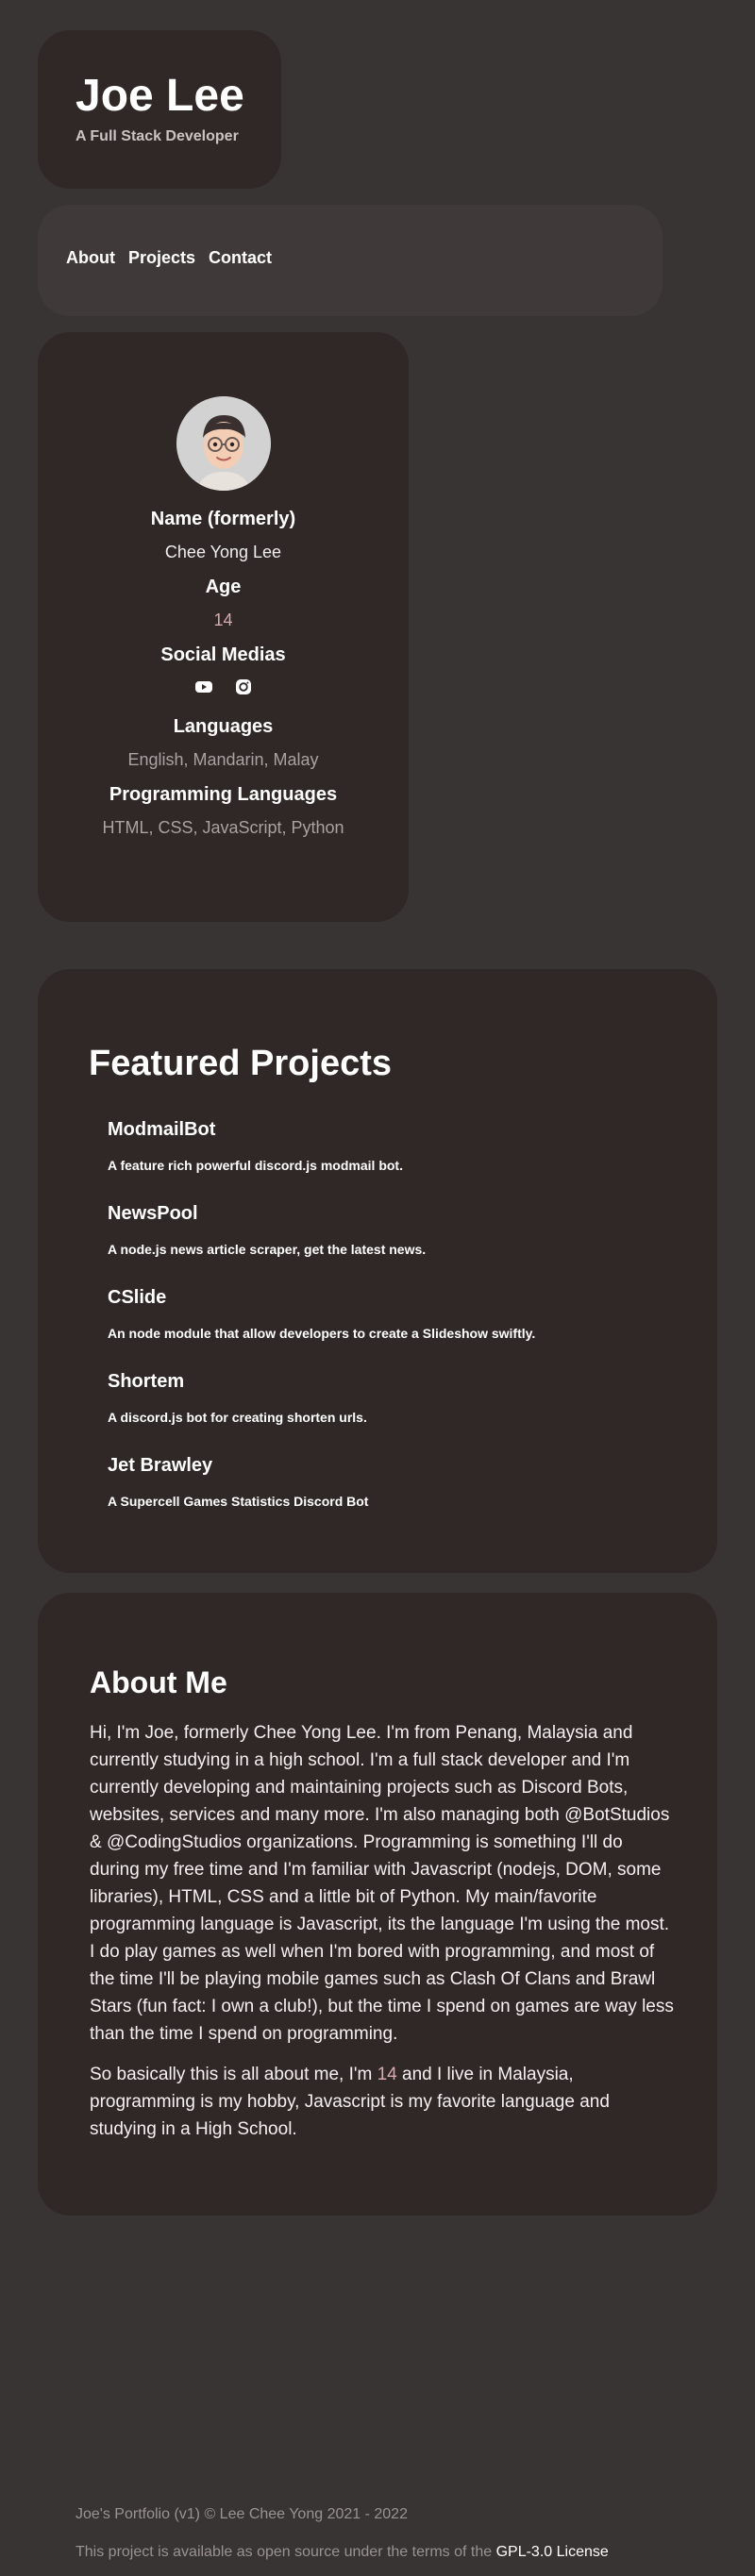 The width and height of the screenshot is (755, 2576). What do you see at coordinates (153, 1213) in the screenshot?
I see `project-name: NewsPool` at bounding box center [153, 1213].